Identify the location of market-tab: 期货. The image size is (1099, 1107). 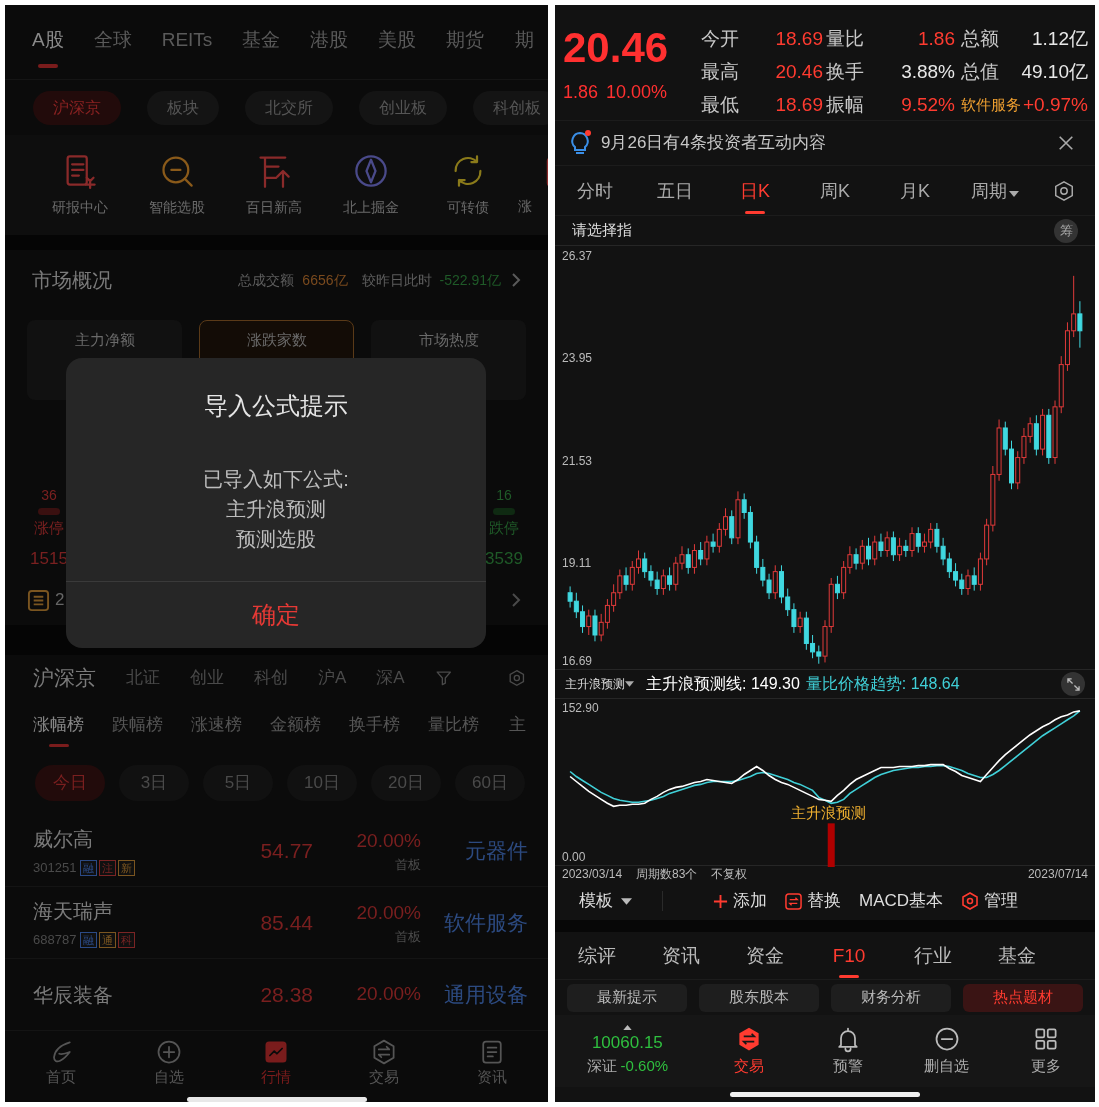
(465, 47).